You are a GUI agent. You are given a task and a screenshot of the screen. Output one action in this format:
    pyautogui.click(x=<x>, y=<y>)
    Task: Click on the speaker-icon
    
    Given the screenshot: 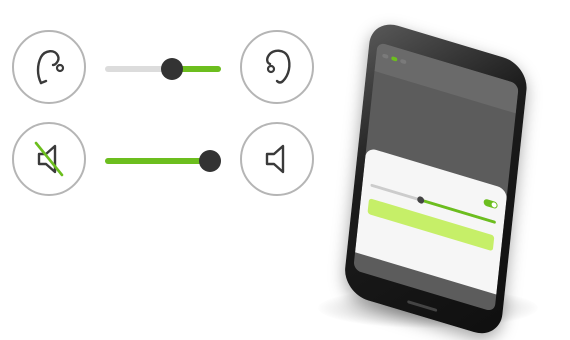 What is the action you would take?
    pyautogui.click(x=275, y=159)
    